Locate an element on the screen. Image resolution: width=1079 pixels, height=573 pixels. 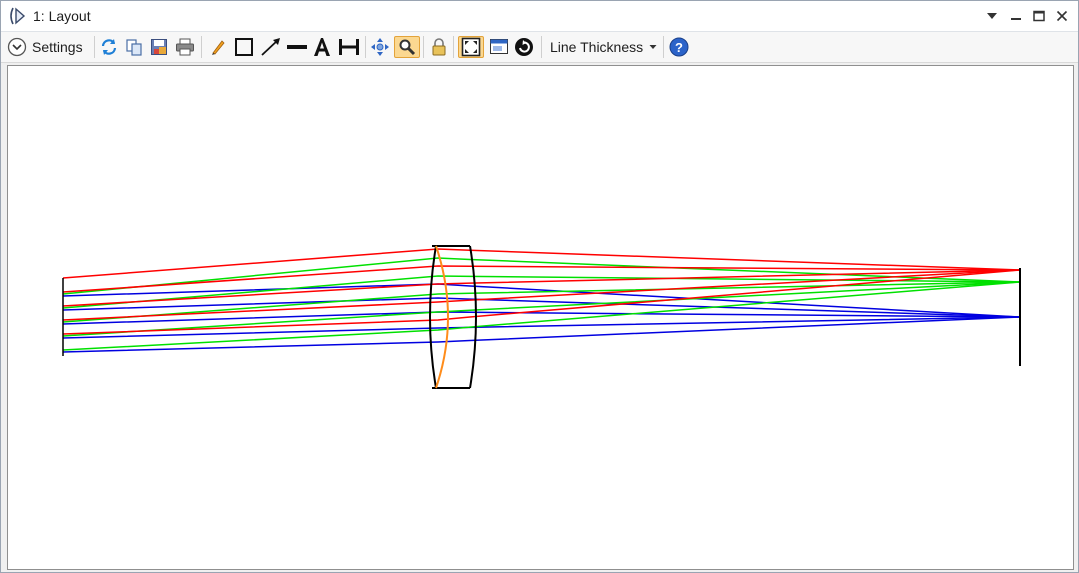
fit-view-icon is located at coordinates (471, 47).